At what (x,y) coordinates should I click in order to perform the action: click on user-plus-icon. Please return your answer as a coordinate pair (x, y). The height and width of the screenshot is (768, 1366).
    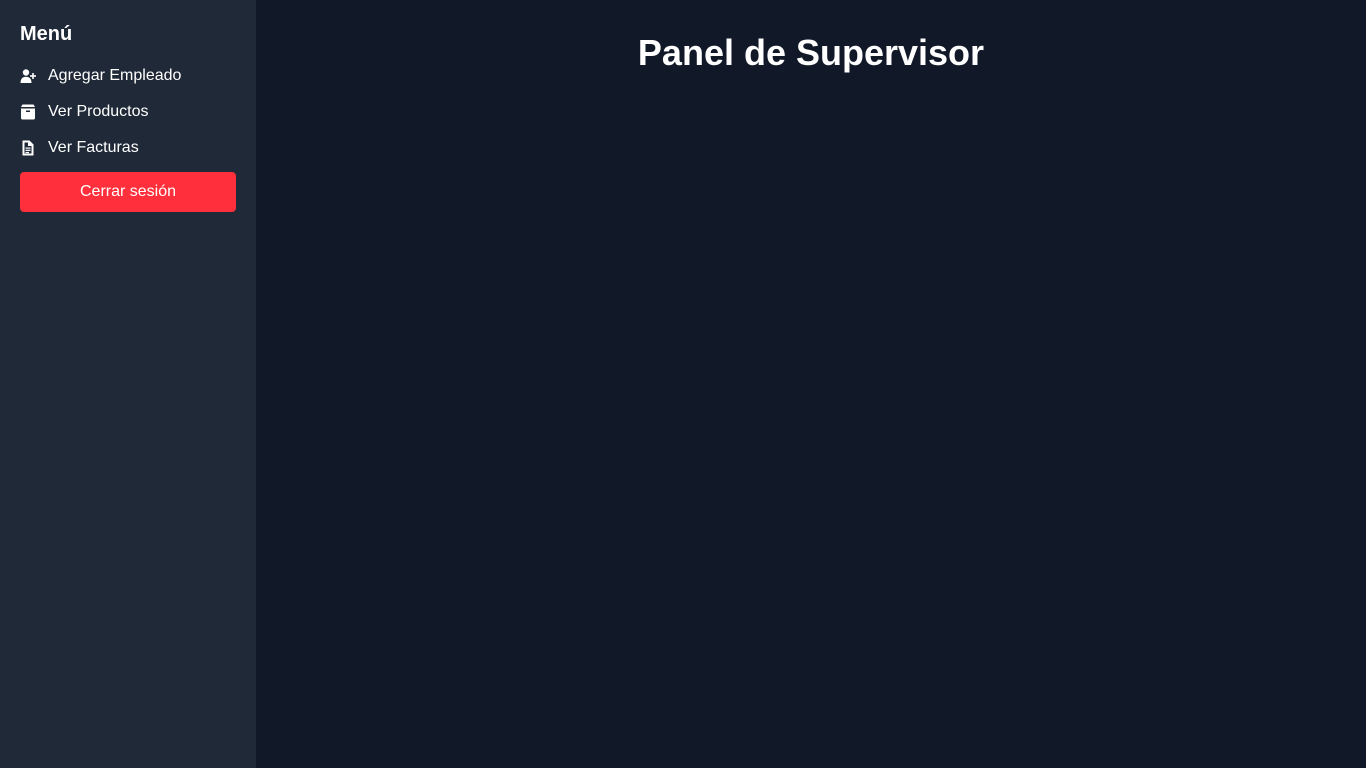
    Looking at the image, I should click on (28, 76).